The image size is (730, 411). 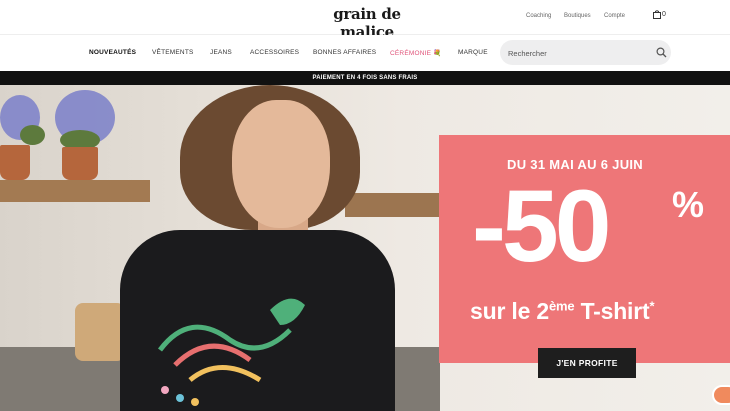 What do you see at coordinates (652, 306) in the screenshot?
I see `promo-asterisk: *` at bounding box center [652, 306].